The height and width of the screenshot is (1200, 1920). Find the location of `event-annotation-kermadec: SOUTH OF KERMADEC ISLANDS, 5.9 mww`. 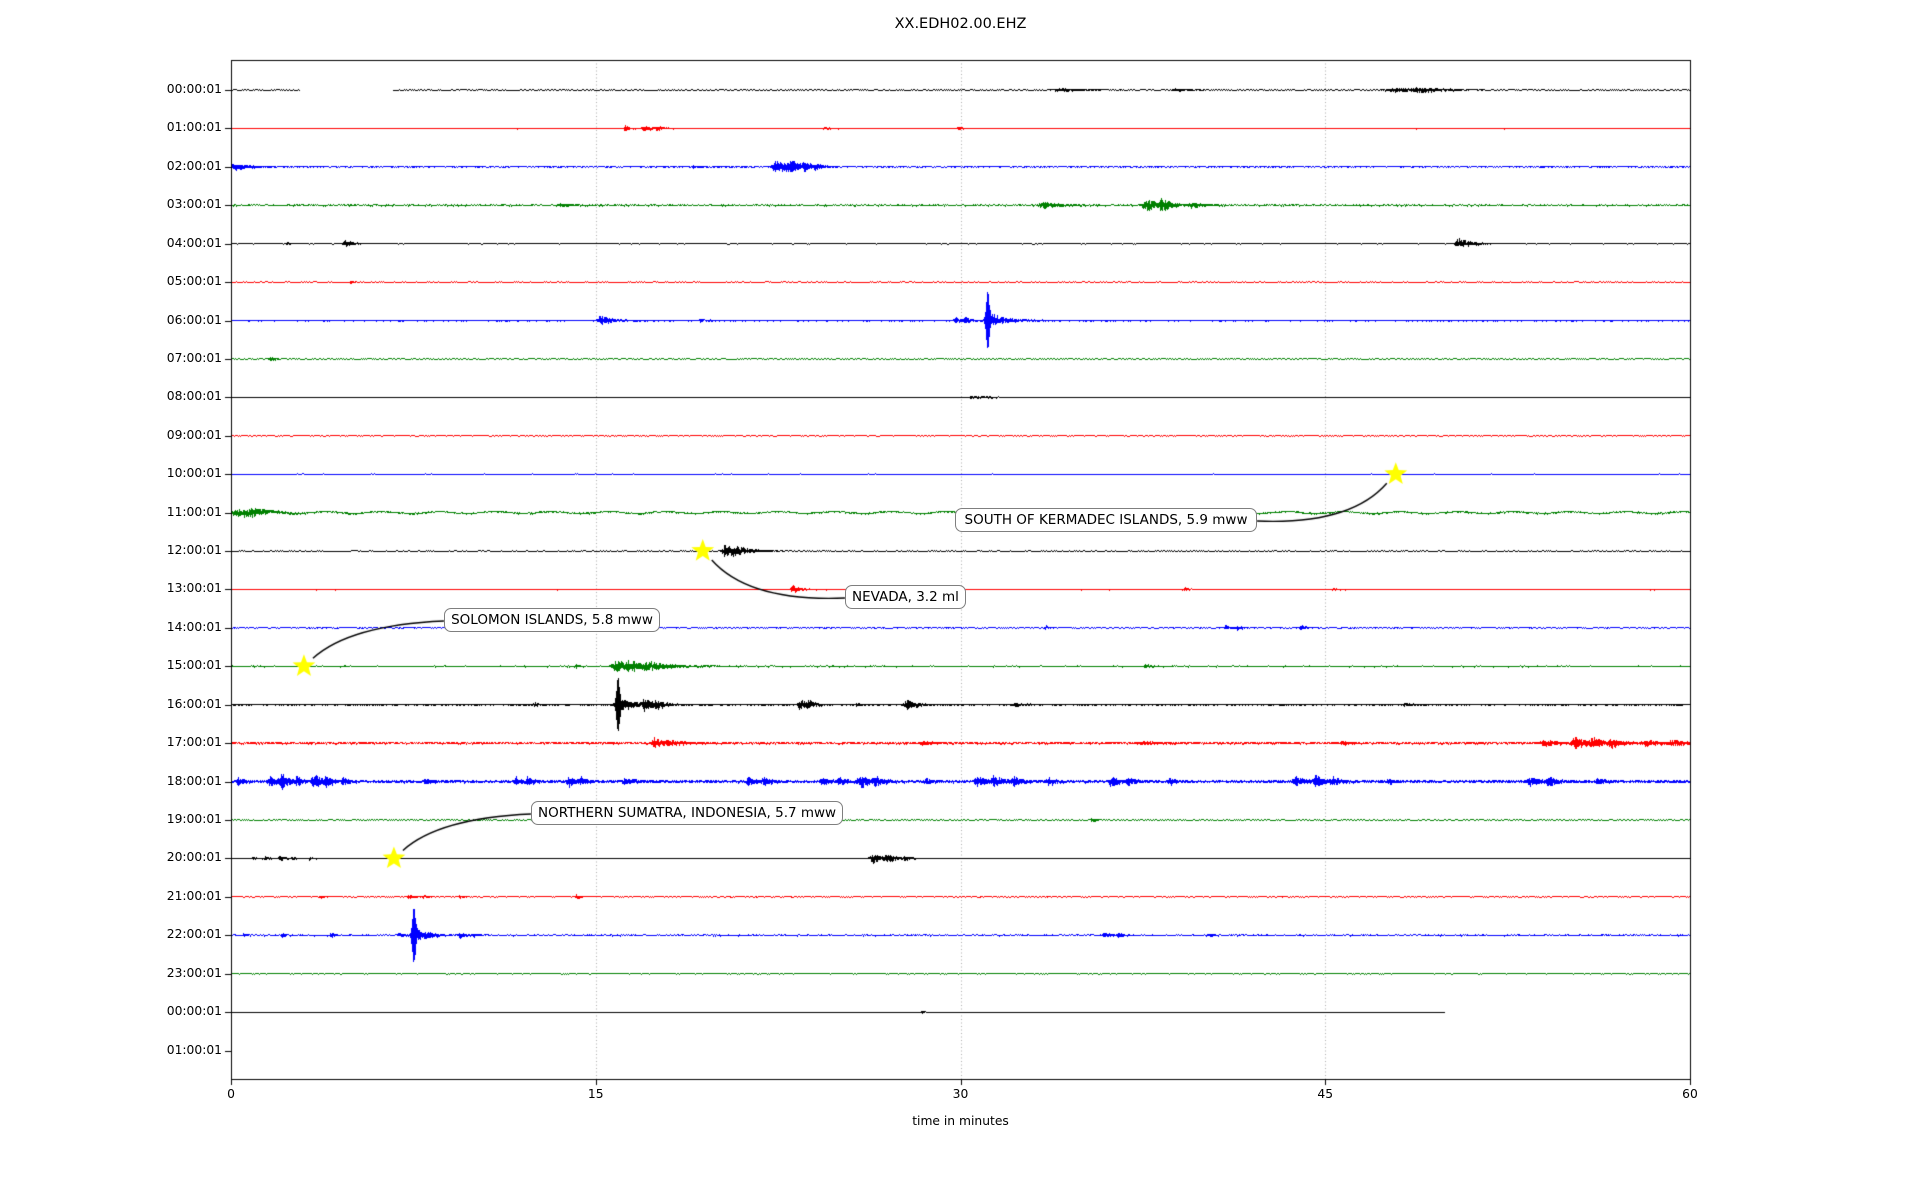

event-annotation-kermadec: SOUTH OF KERMADEC ISLANDS, 5.9 mww is located at coordinates (1106, 520).